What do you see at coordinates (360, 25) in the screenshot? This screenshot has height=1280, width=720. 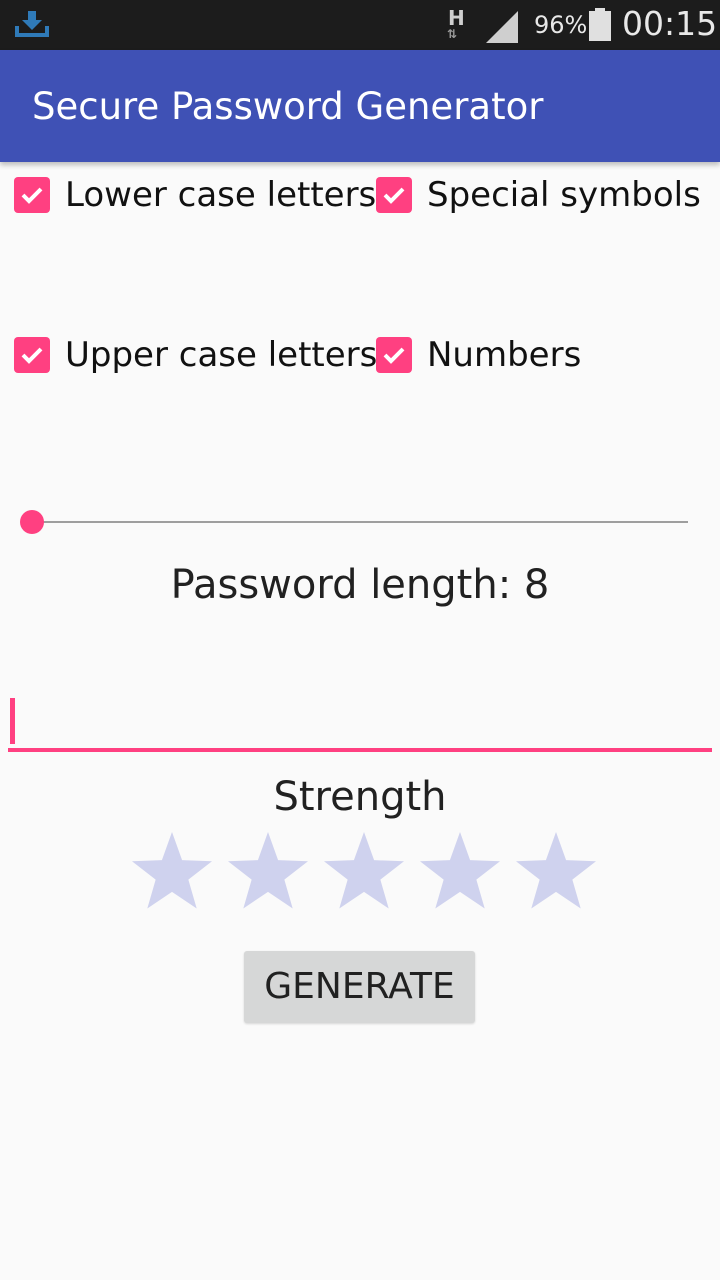 I see `status-bar: H ⇅ 96% 00:15` at bounding box center [360, 25].